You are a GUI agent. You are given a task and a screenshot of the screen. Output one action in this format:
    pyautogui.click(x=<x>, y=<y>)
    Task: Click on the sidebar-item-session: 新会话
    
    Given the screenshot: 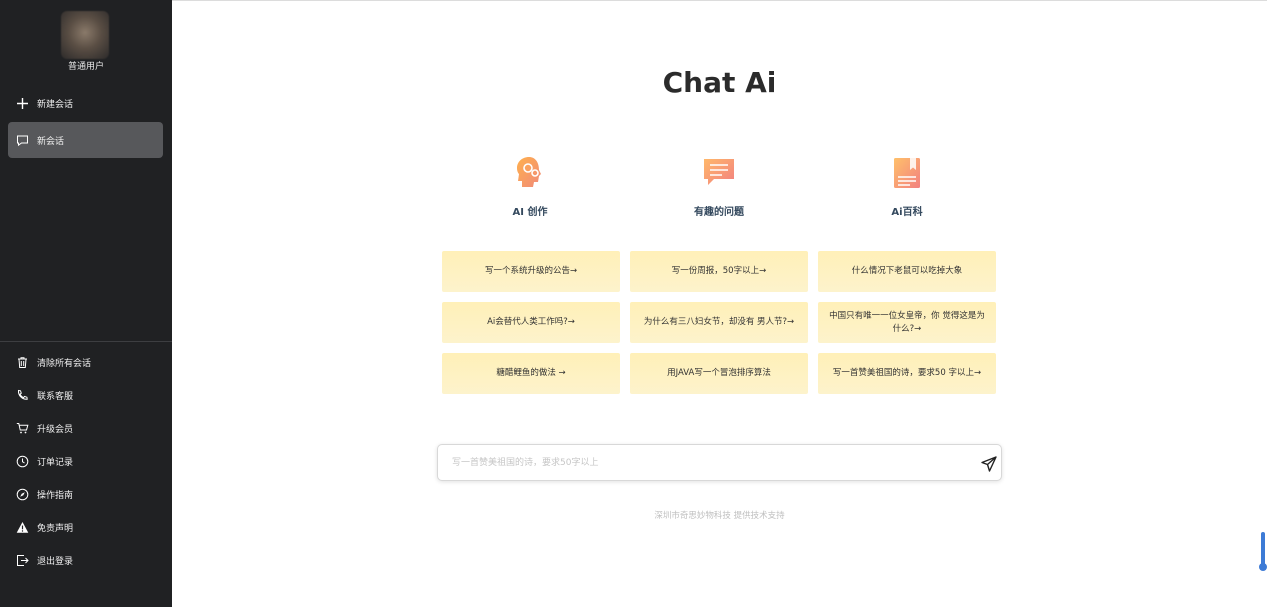 What is the action you would take?
    pyautogui.click(x=85, y=140)
    